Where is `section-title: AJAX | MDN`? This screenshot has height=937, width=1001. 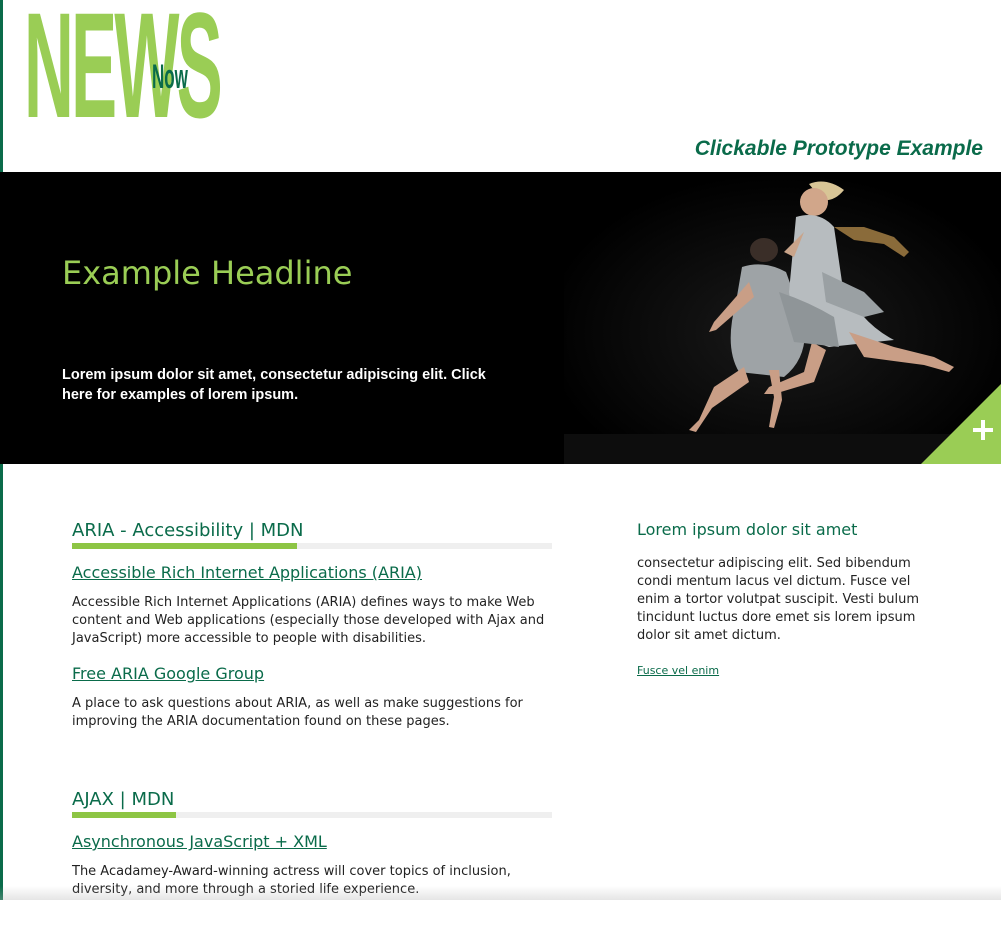
section-title: AJAX | MDN is located at coordinates (123, 799).